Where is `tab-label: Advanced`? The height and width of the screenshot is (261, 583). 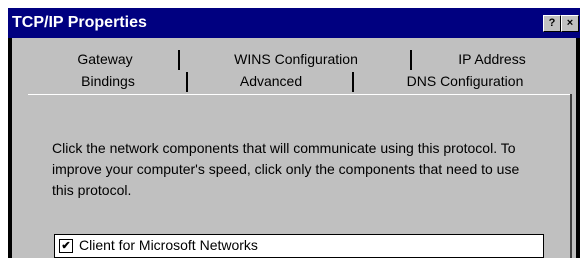
tab-label: Advanced is located at coordinates (271, 81).